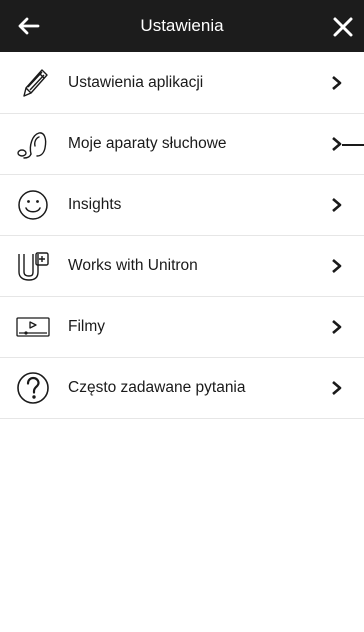 The image size is (364, 632). I want to click on menu-item-label: Insights, so click(95, 204).